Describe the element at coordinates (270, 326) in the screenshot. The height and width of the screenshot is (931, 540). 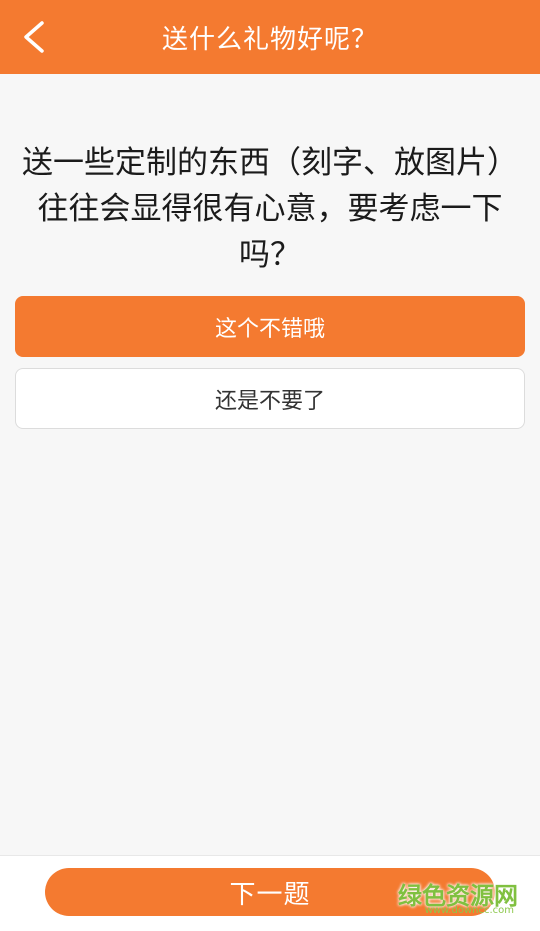
I see `option-yes-button: 这个不错哦` at that location.